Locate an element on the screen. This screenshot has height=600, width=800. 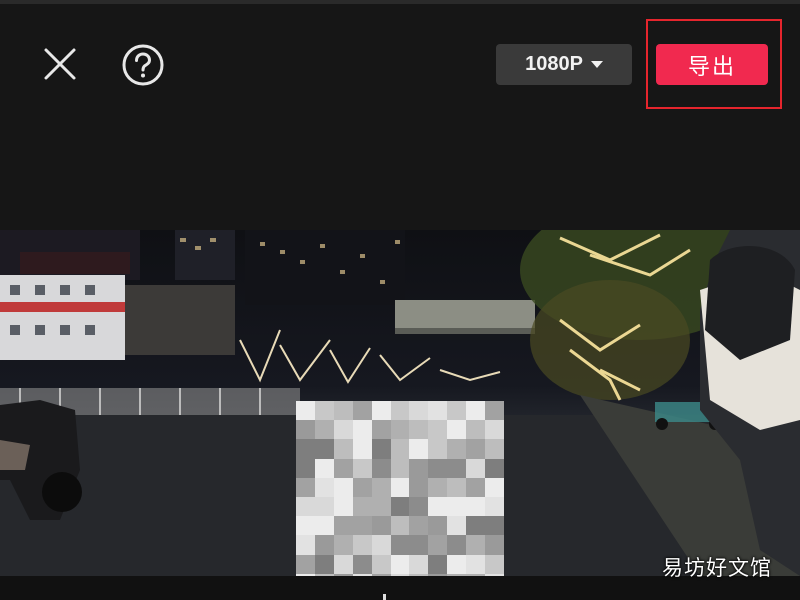
close-button is located at coordinates (60, 64).